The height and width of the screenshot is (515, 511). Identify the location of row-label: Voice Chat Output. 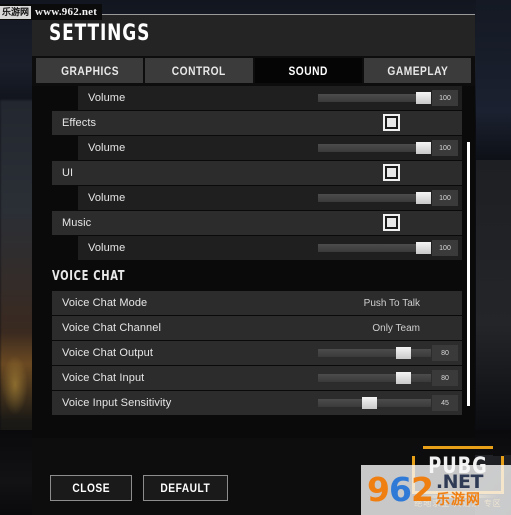
(107, 353).